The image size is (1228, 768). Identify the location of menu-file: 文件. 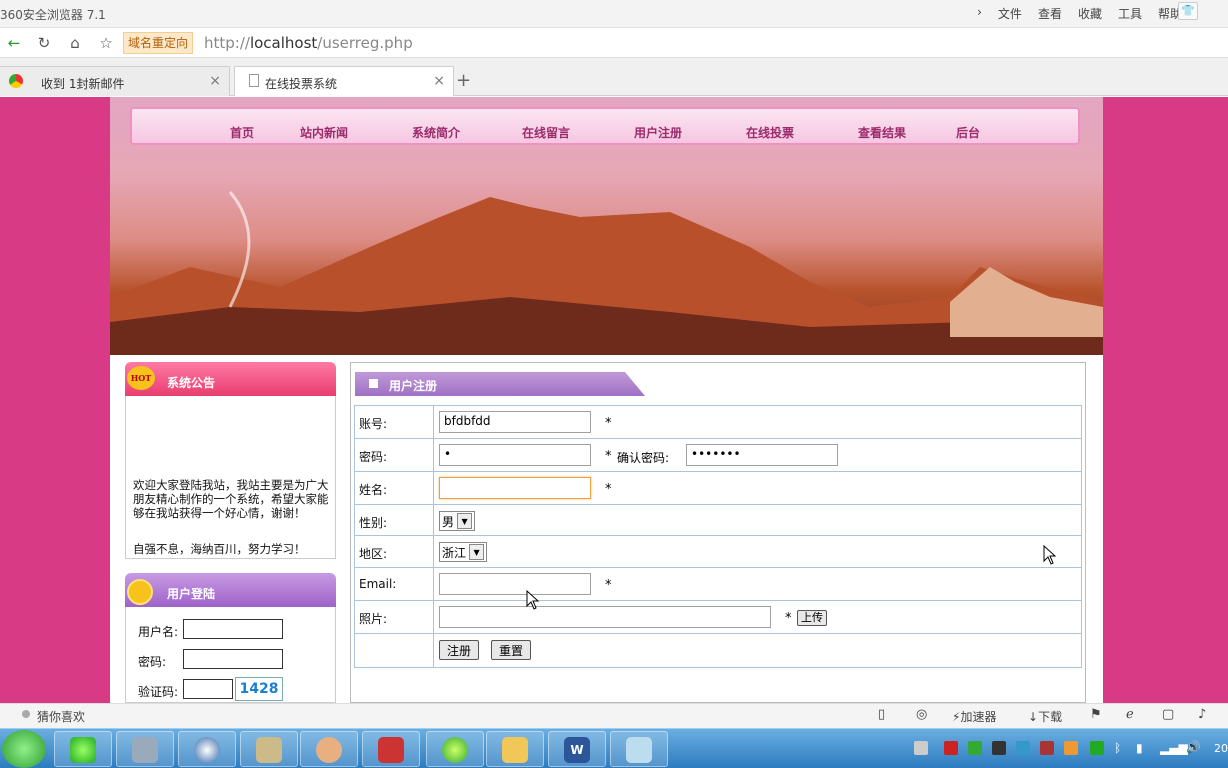
(1010, 13).